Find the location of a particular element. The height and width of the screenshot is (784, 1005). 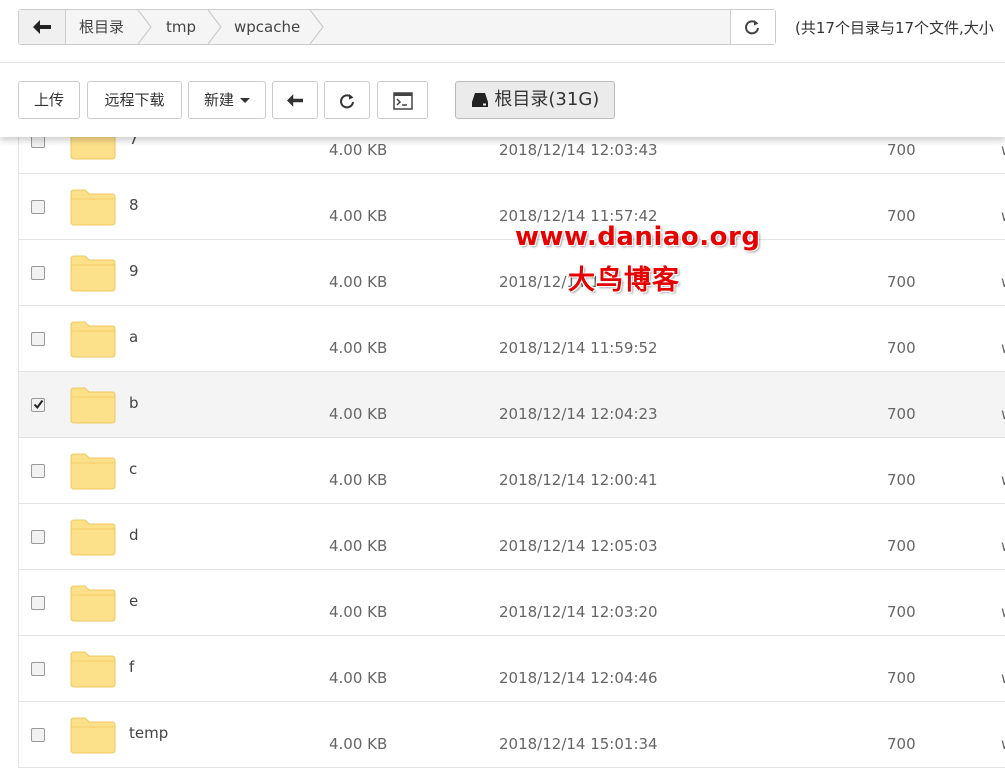

file-name: b is located at coordinates (134, 403).